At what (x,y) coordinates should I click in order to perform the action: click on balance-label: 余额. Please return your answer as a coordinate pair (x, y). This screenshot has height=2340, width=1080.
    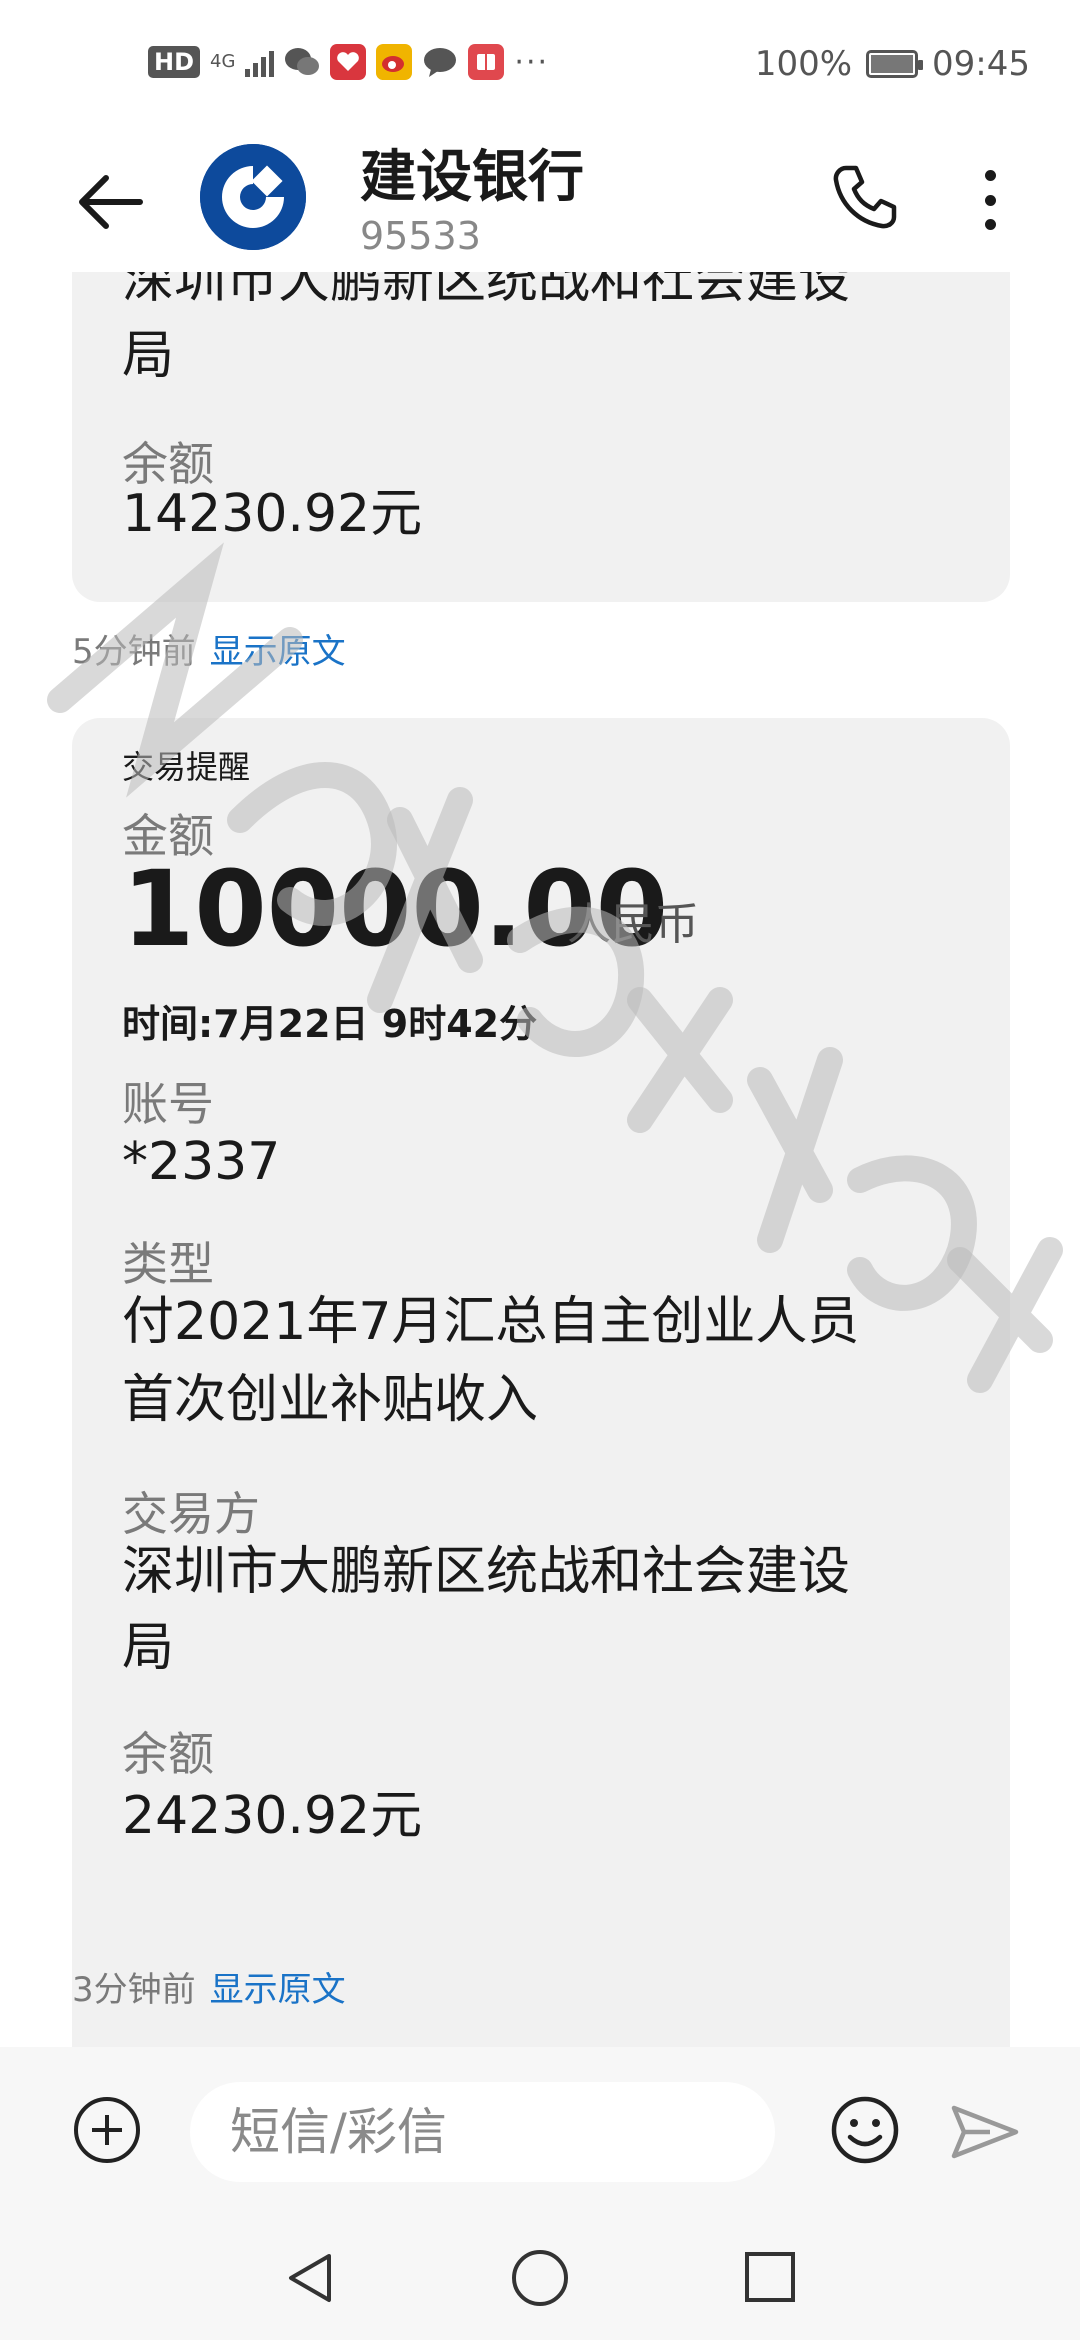
    Looking at the image, I should click on (168, 1754).